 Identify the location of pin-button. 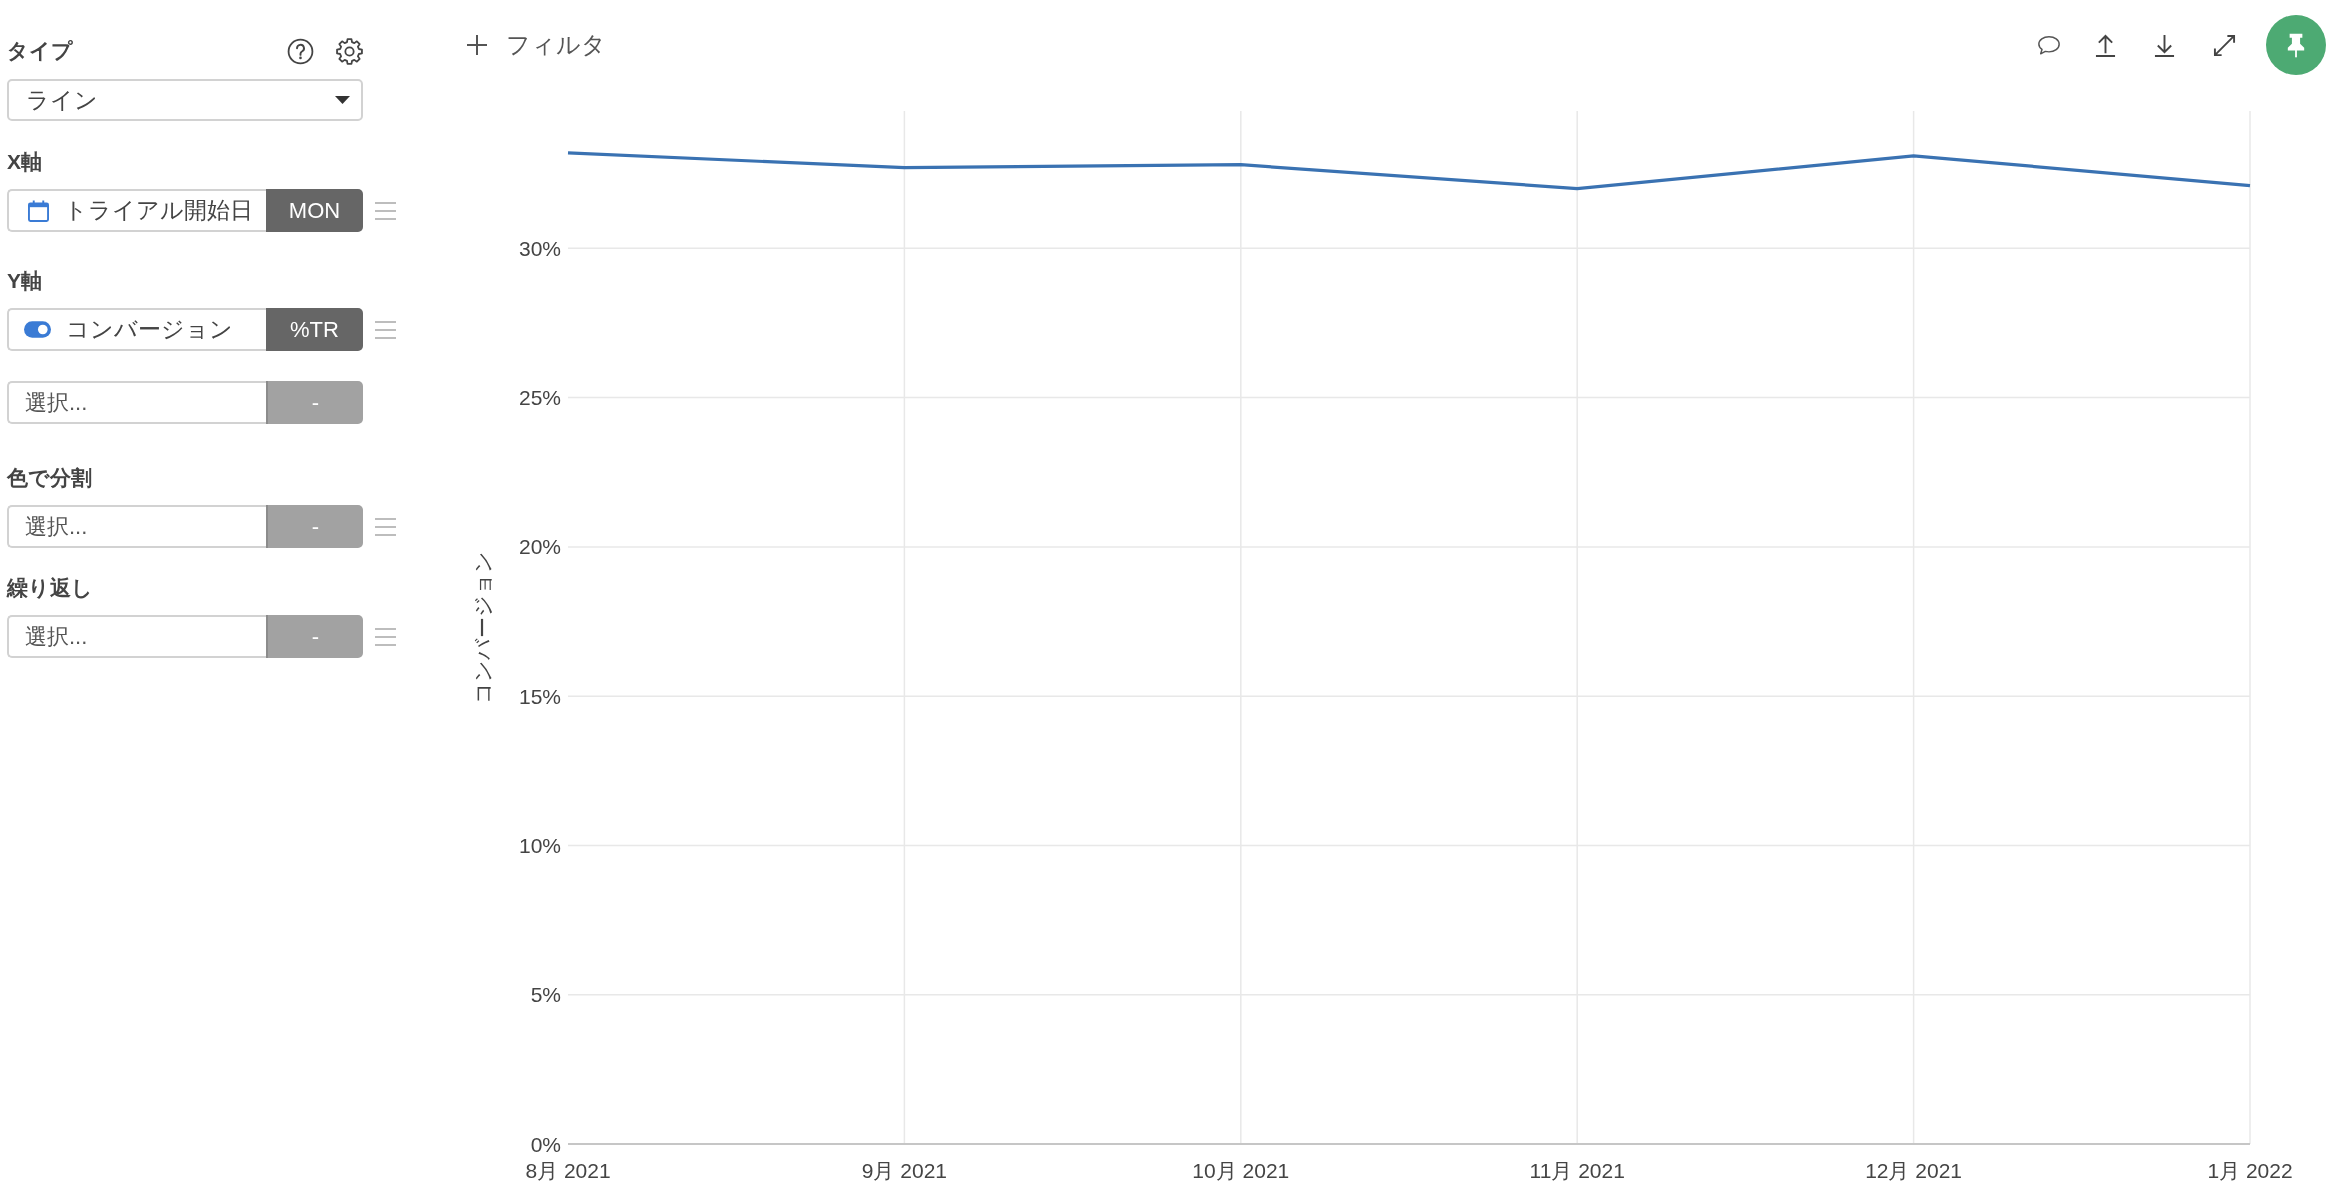
(2296, 45).